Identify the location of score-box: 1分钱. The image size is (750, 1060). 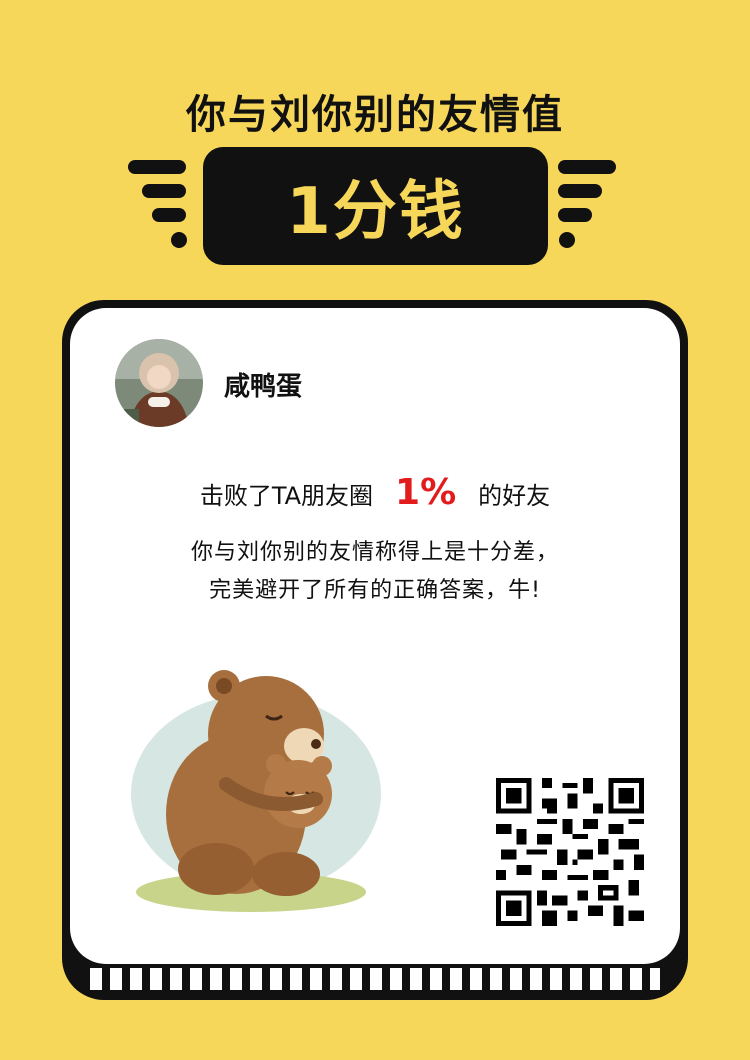
(375, 206).